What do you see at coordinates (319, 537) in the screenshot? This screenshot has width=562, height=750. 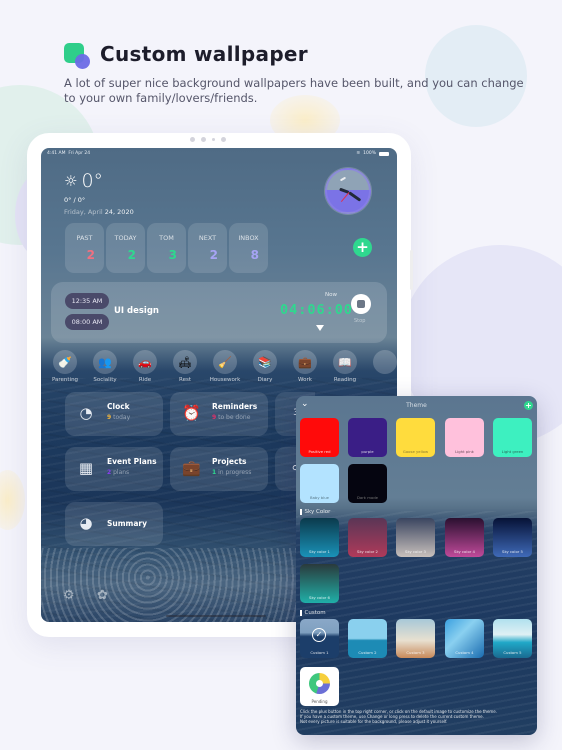 I see `sky-swatch: Sky color 1` at bounding box center [319, 537].